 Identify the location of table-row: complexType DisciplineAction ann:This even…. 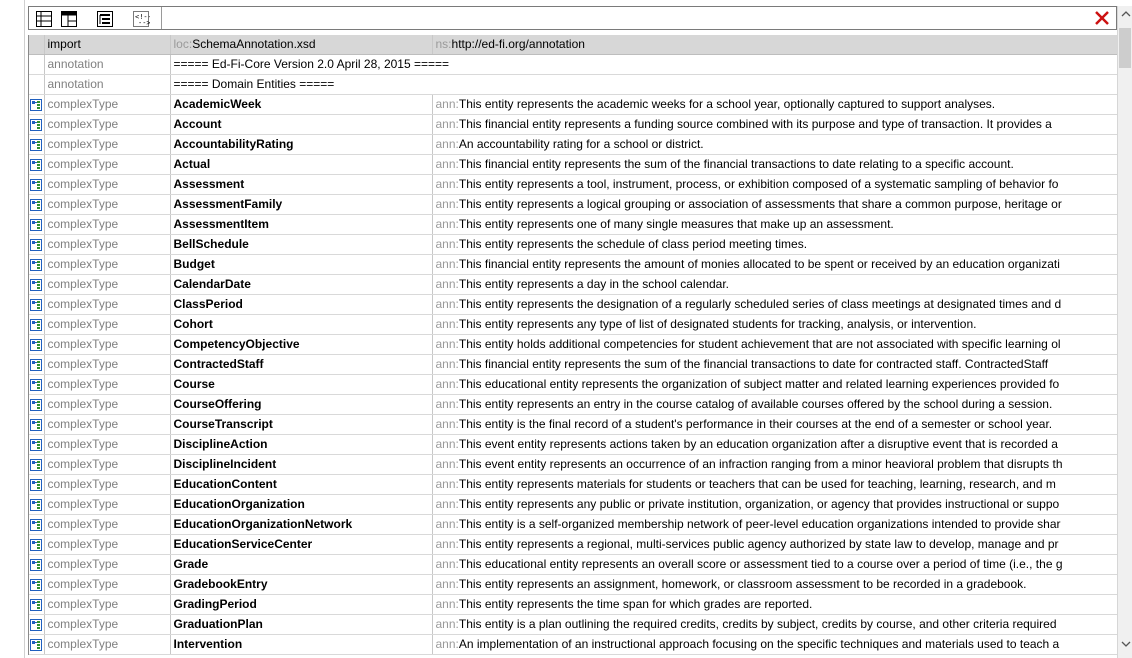
(573, 444).